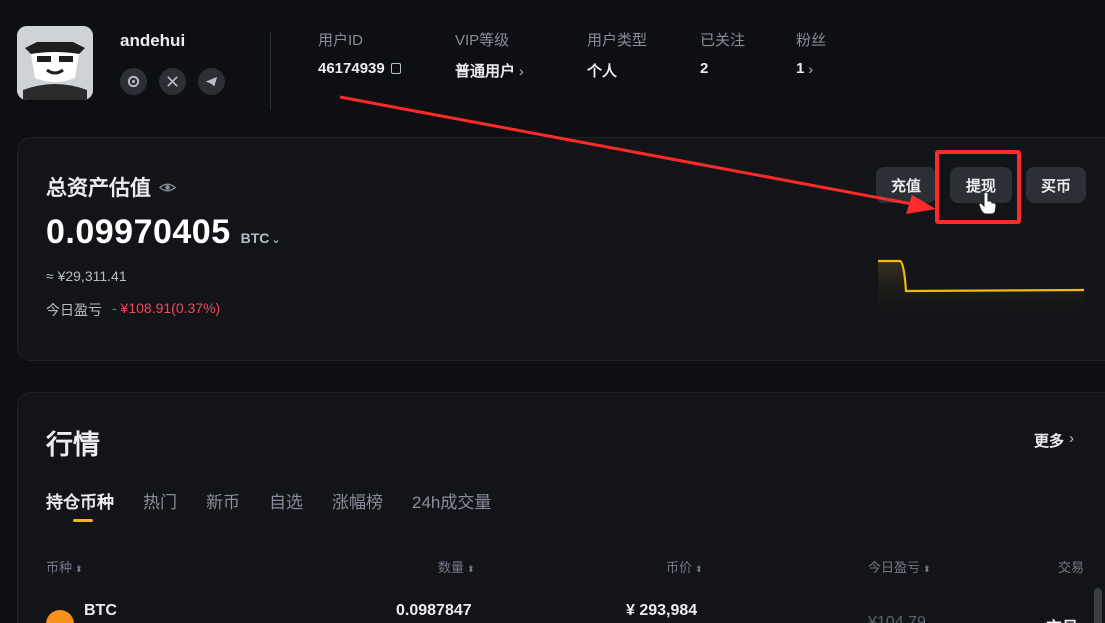 The image size is (1105, 623). What do you see at coordinates (897, 618) in the screenshot?
I see `row-today-pnl: ¥104.79` at bounding box center [897, 618].